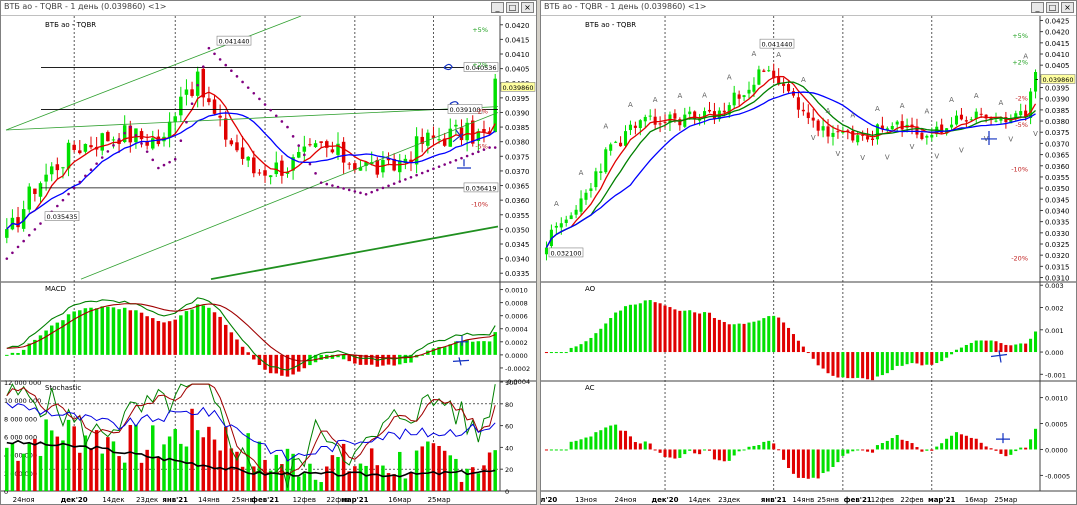 This screenshot has width=1077, height=505. I want to click on price-tick-label: 0.0370, so click(1057, 144).